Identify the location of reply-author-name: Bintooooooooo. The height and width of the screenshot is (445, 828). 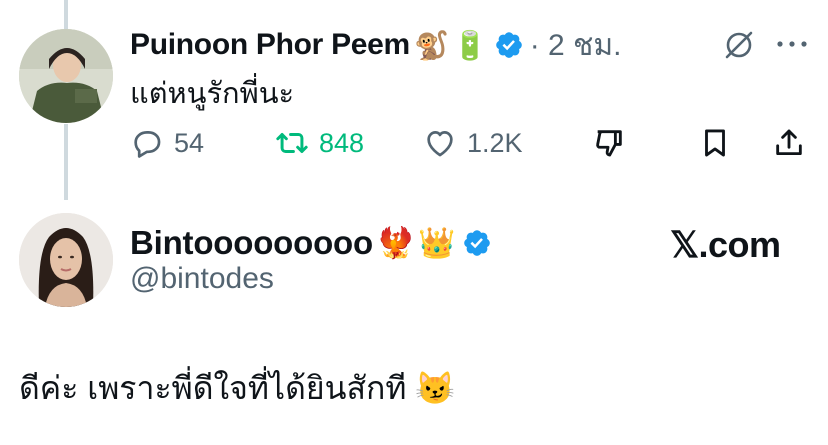
(251, 243).